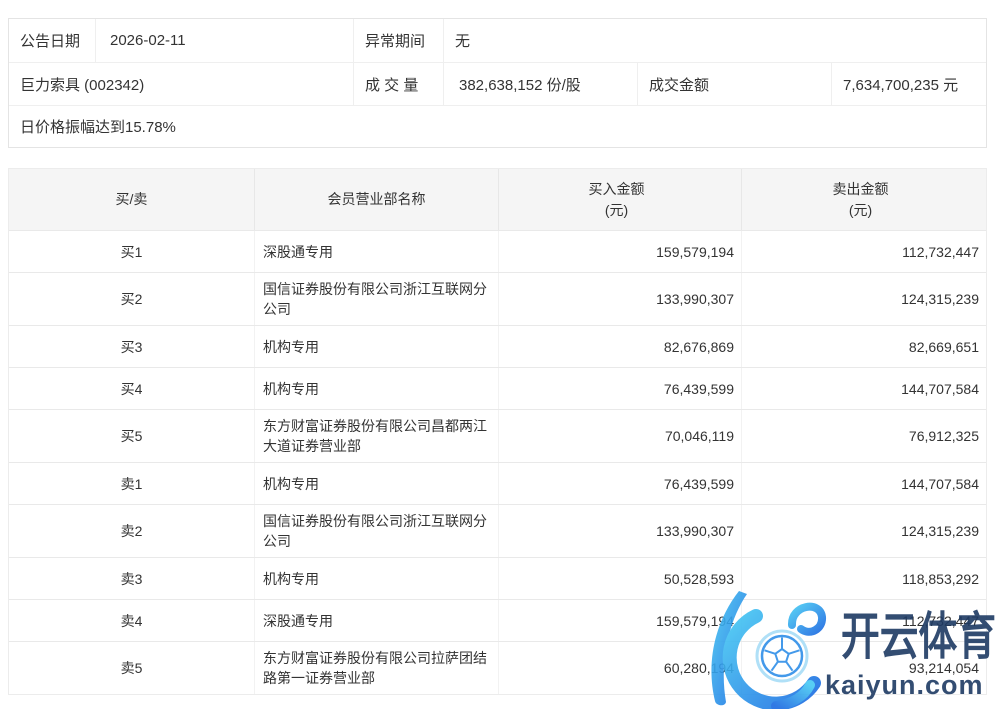 The width and height of the screenshot is (995, 709). Describe the element at coordinates (863, 346) in the screenshot. I see `cell-sell-amount: 82,669,651` at that location.